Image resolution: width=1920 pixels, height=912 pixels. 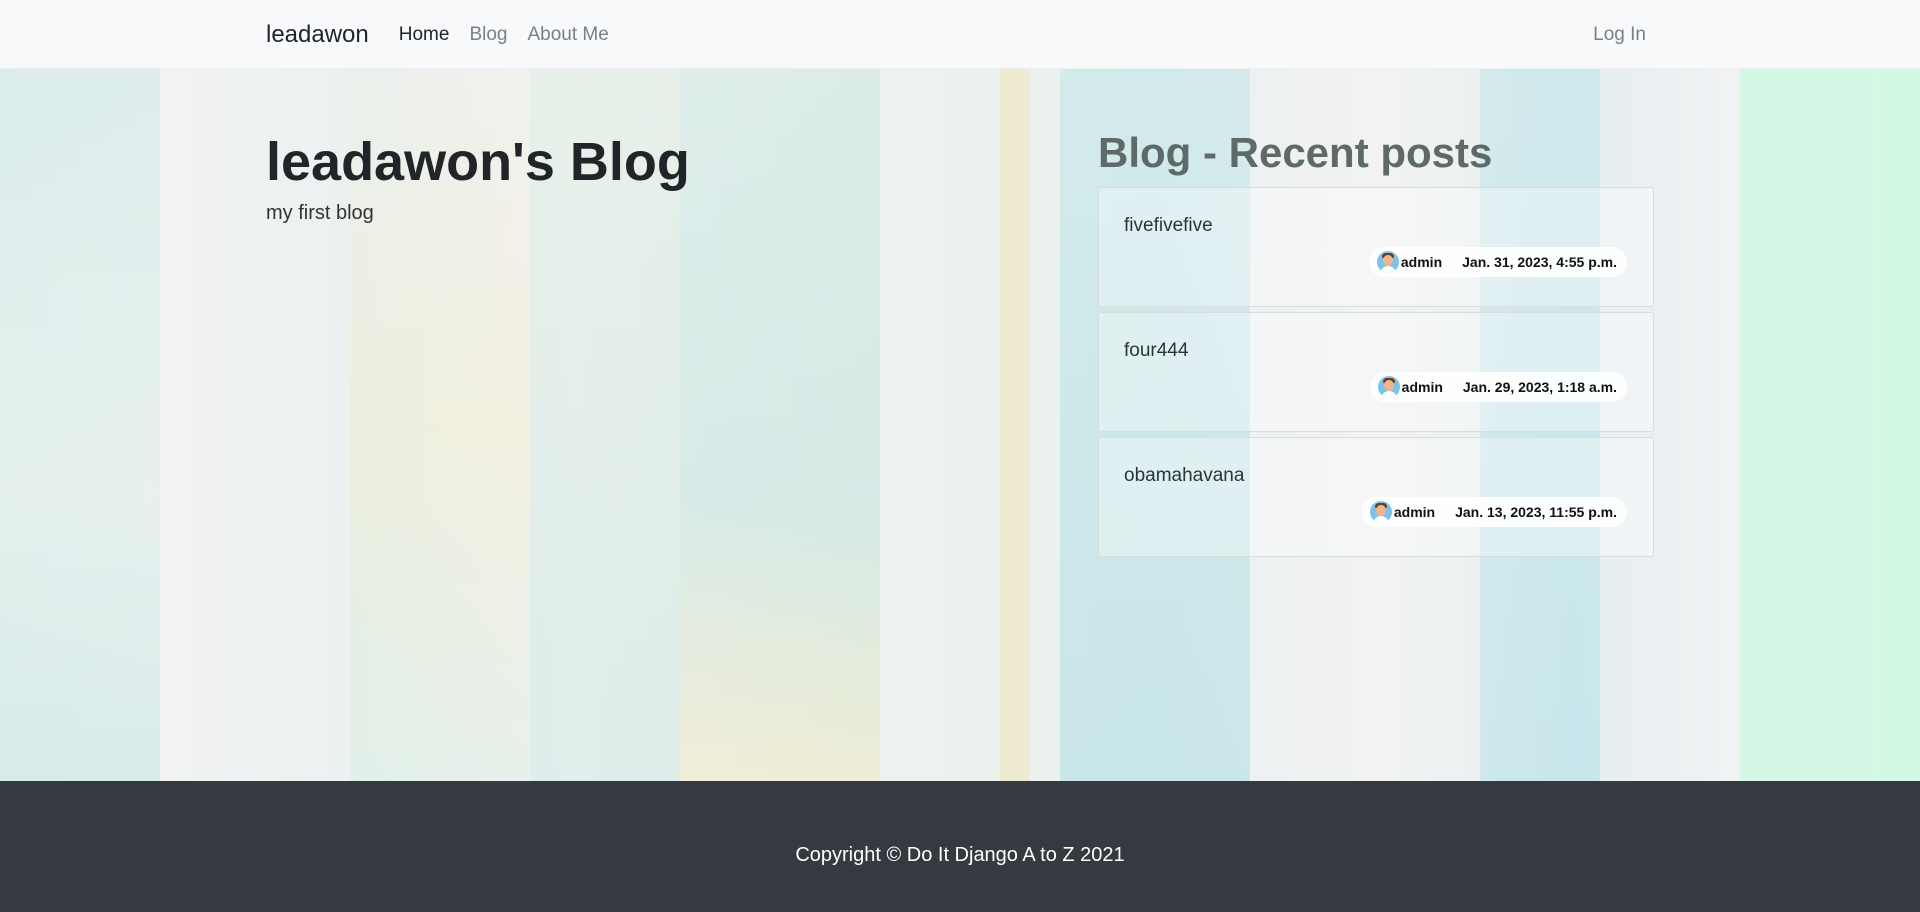 I want to click on post-card: four444 admin Jan. 29, 2023, 1:18 a.m., so click(x=1376, y=372).